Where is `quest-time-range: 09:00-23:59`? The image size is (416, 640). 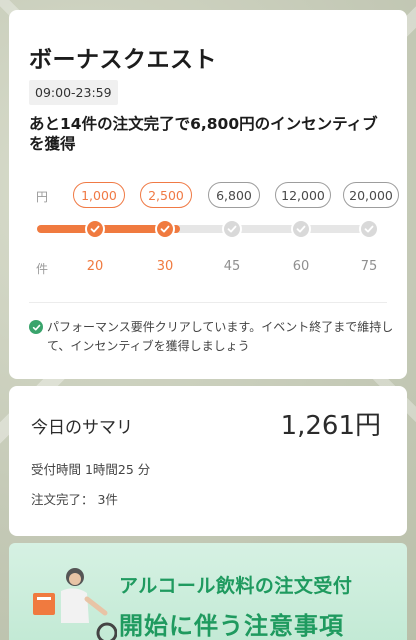 quest-time-range: 09:00-23:59 is located at coordinates (73, 92).